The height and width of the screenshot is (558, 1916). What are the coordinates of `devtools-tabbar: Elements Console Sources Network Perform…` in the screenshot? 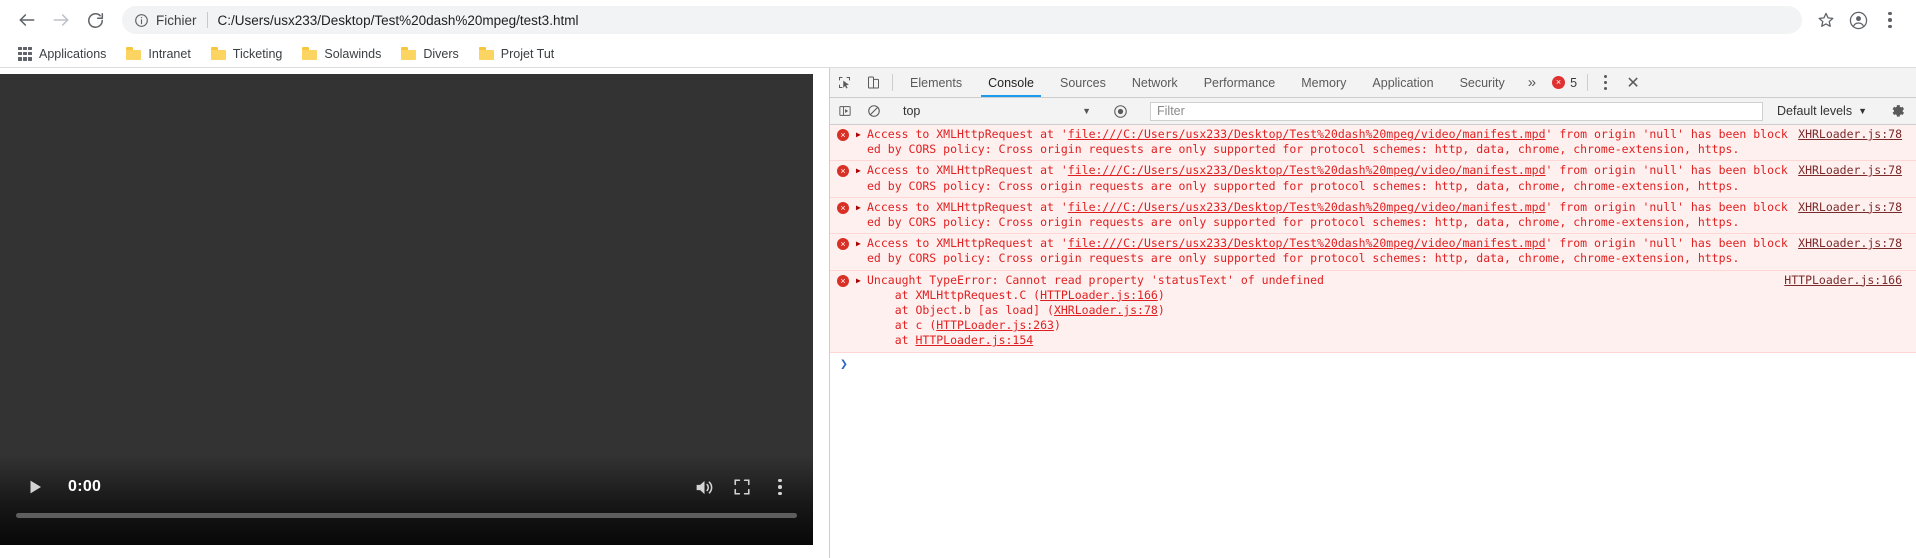 It's located at (1373, 83).